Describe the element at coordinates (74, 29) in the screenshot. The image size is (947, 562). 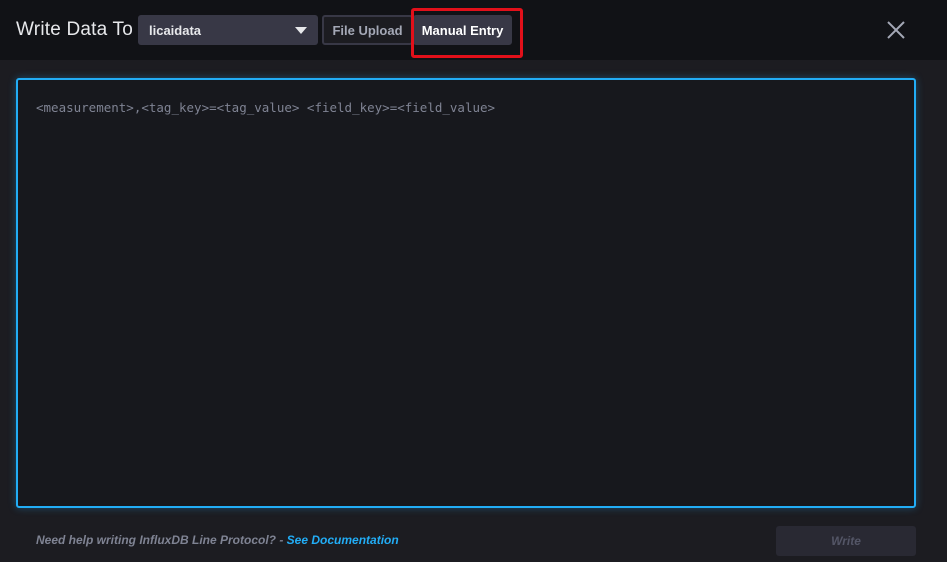
I see `overlay-title: Write Data To` at that location.